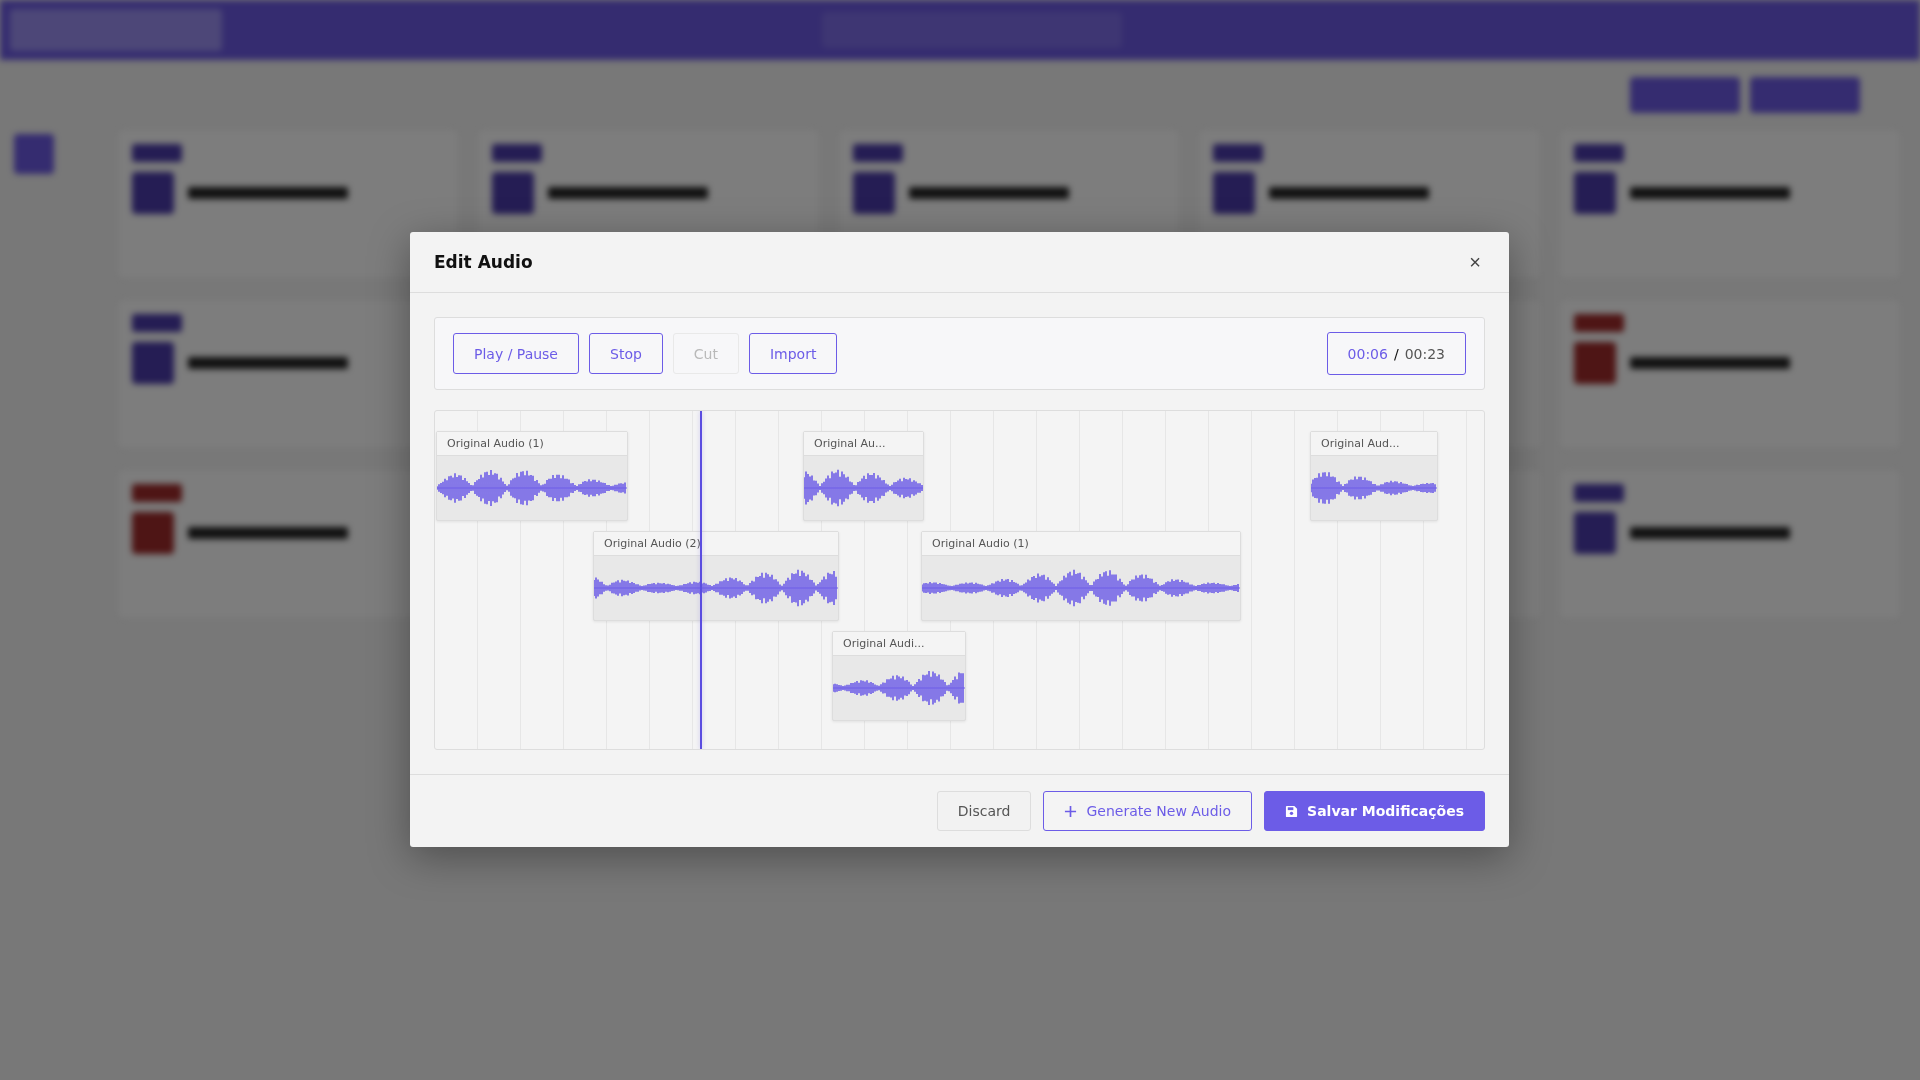 The height and width of the screenshot is (1080, 1920). I want to click on clip-label: Original Audio (2), so click(652, 543).